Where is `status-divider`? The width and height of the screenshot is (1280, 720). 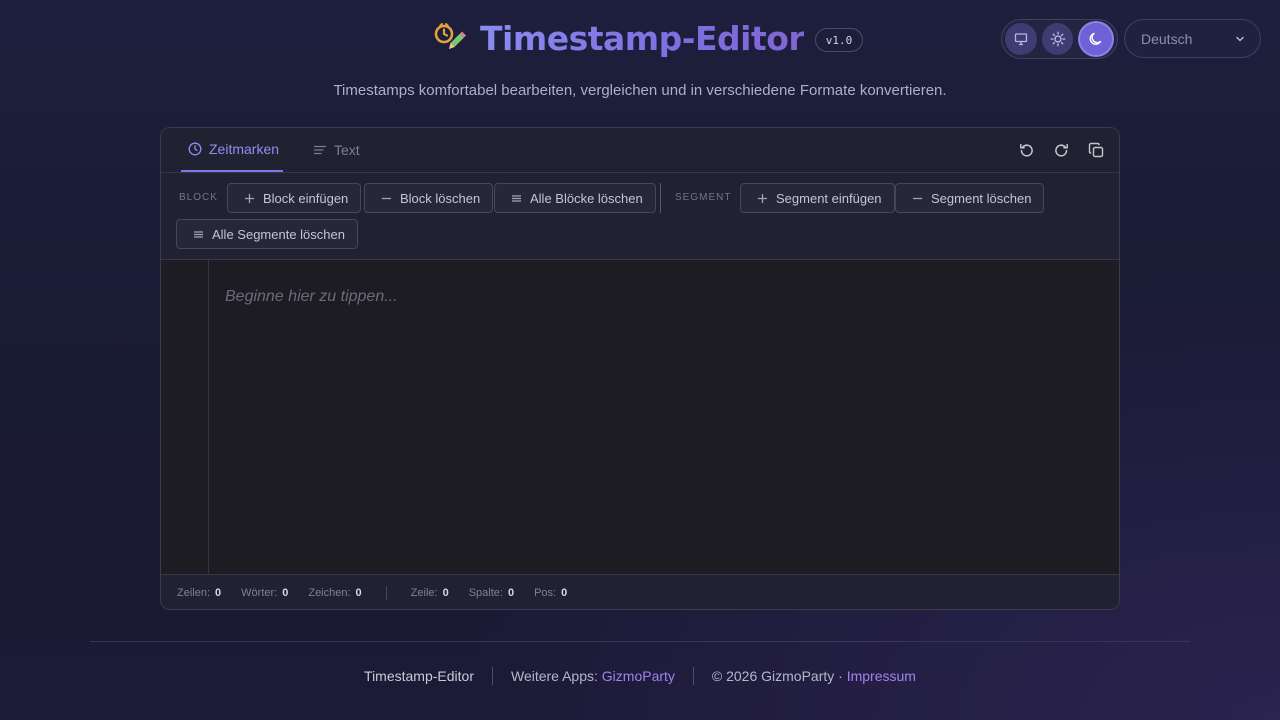
status-divider is located at coordinates (386, 592).